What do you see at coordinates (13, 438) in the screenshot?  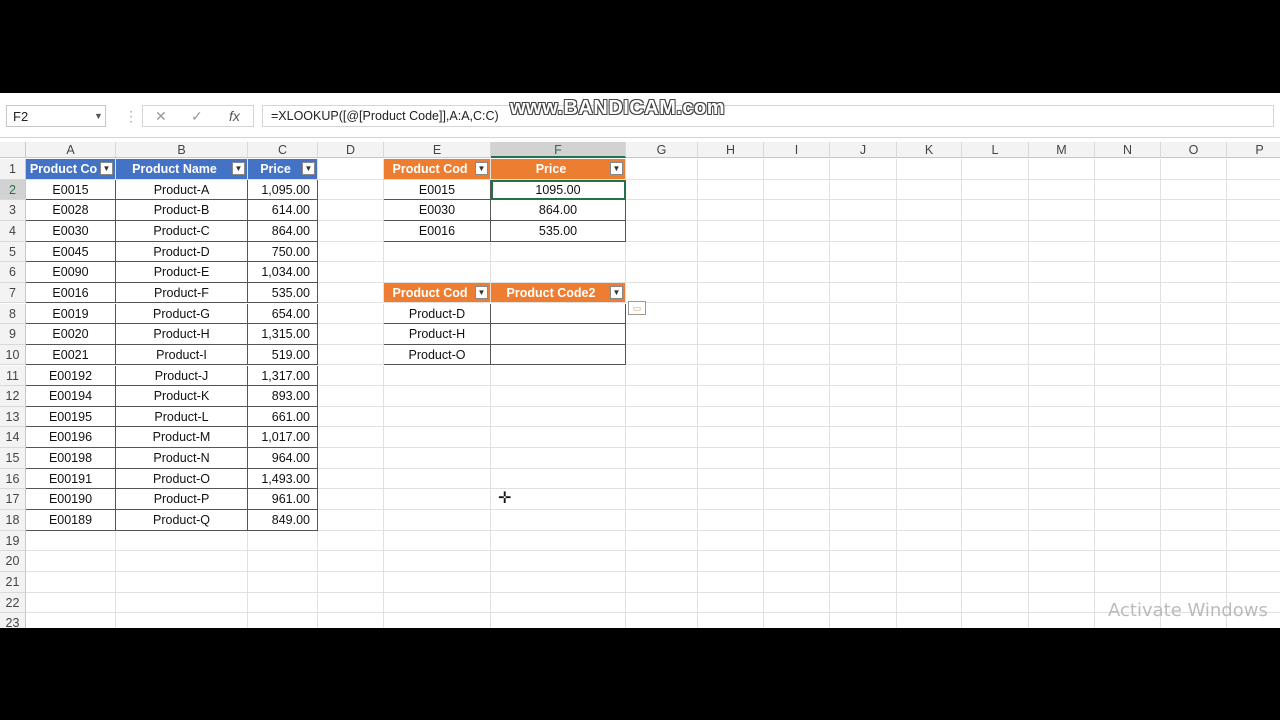 I see `row-header-14: 14` at bounding box center [13, 438].